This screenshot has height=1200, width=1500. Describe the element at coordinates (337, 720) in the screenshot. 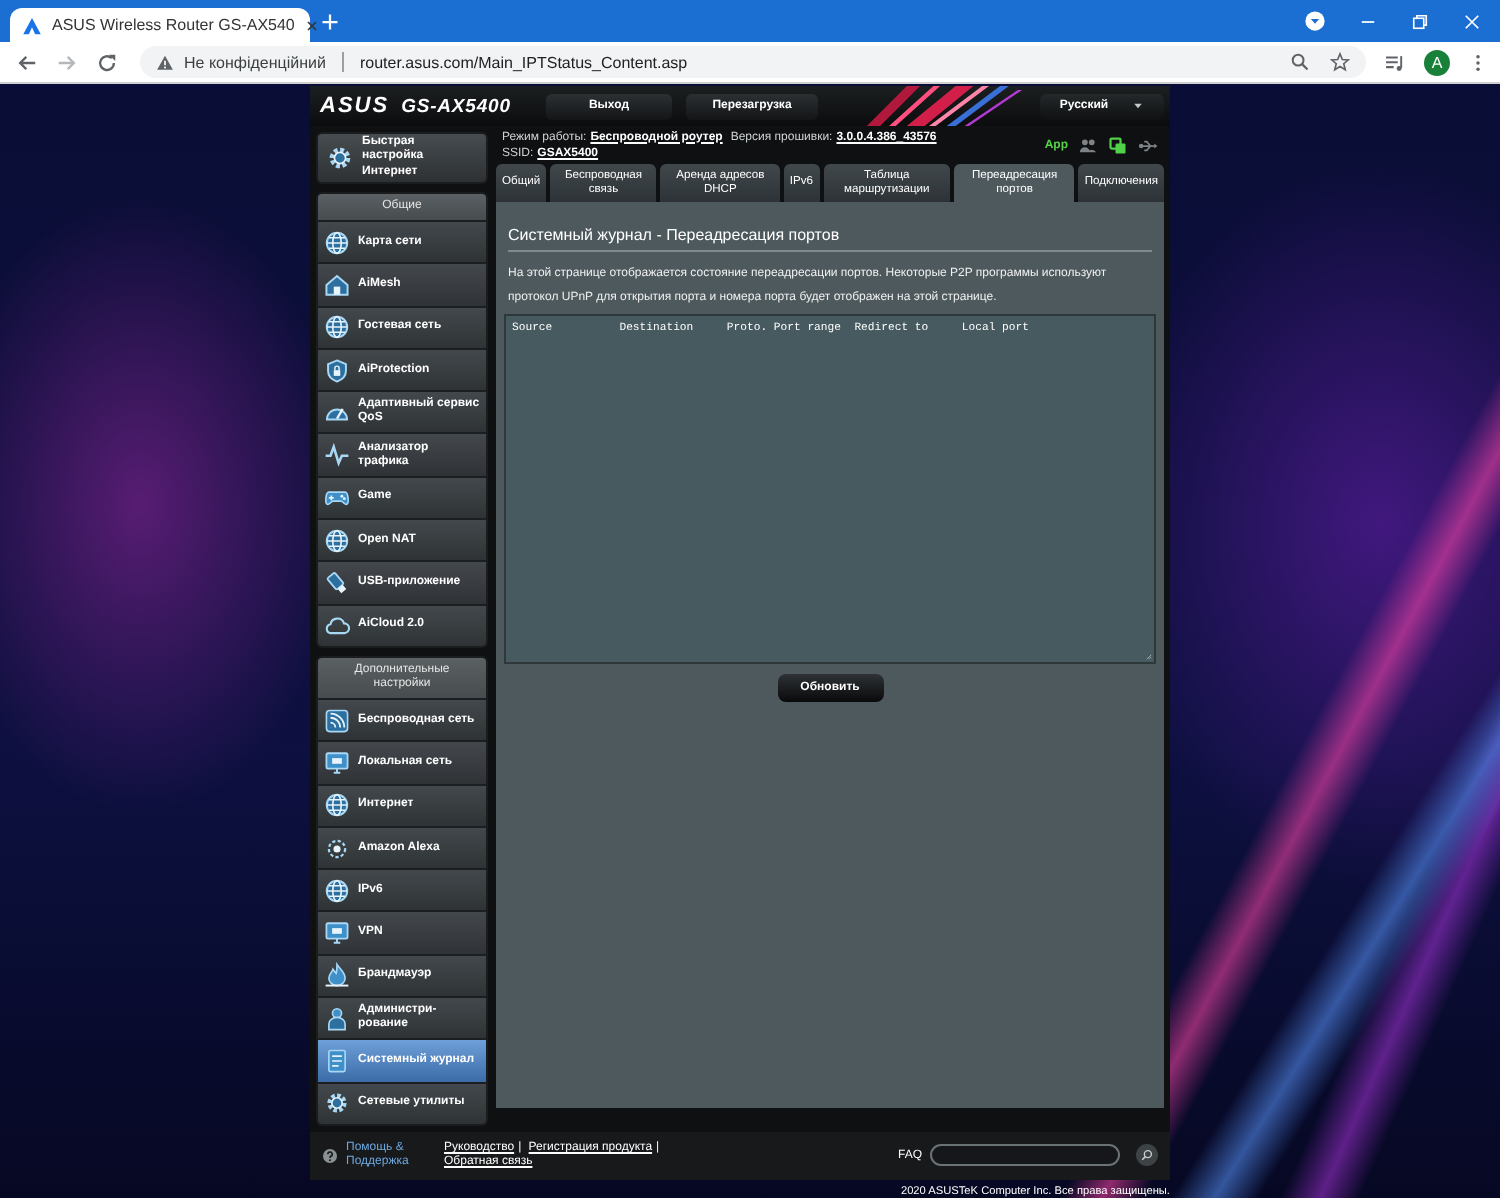

I see `wifi-icon` at that location.